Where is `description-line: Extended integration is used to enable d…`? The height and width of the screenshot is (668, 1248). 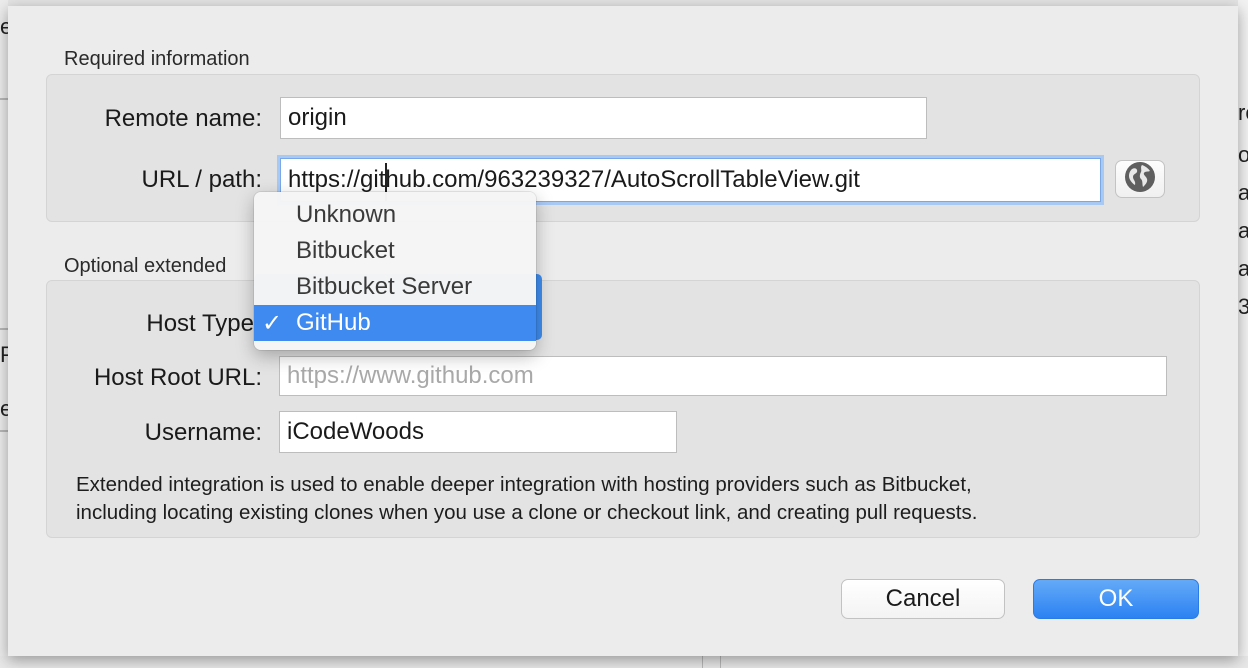
description-line: Extended integration is used to enable d… is located at coordinates (524, 484).